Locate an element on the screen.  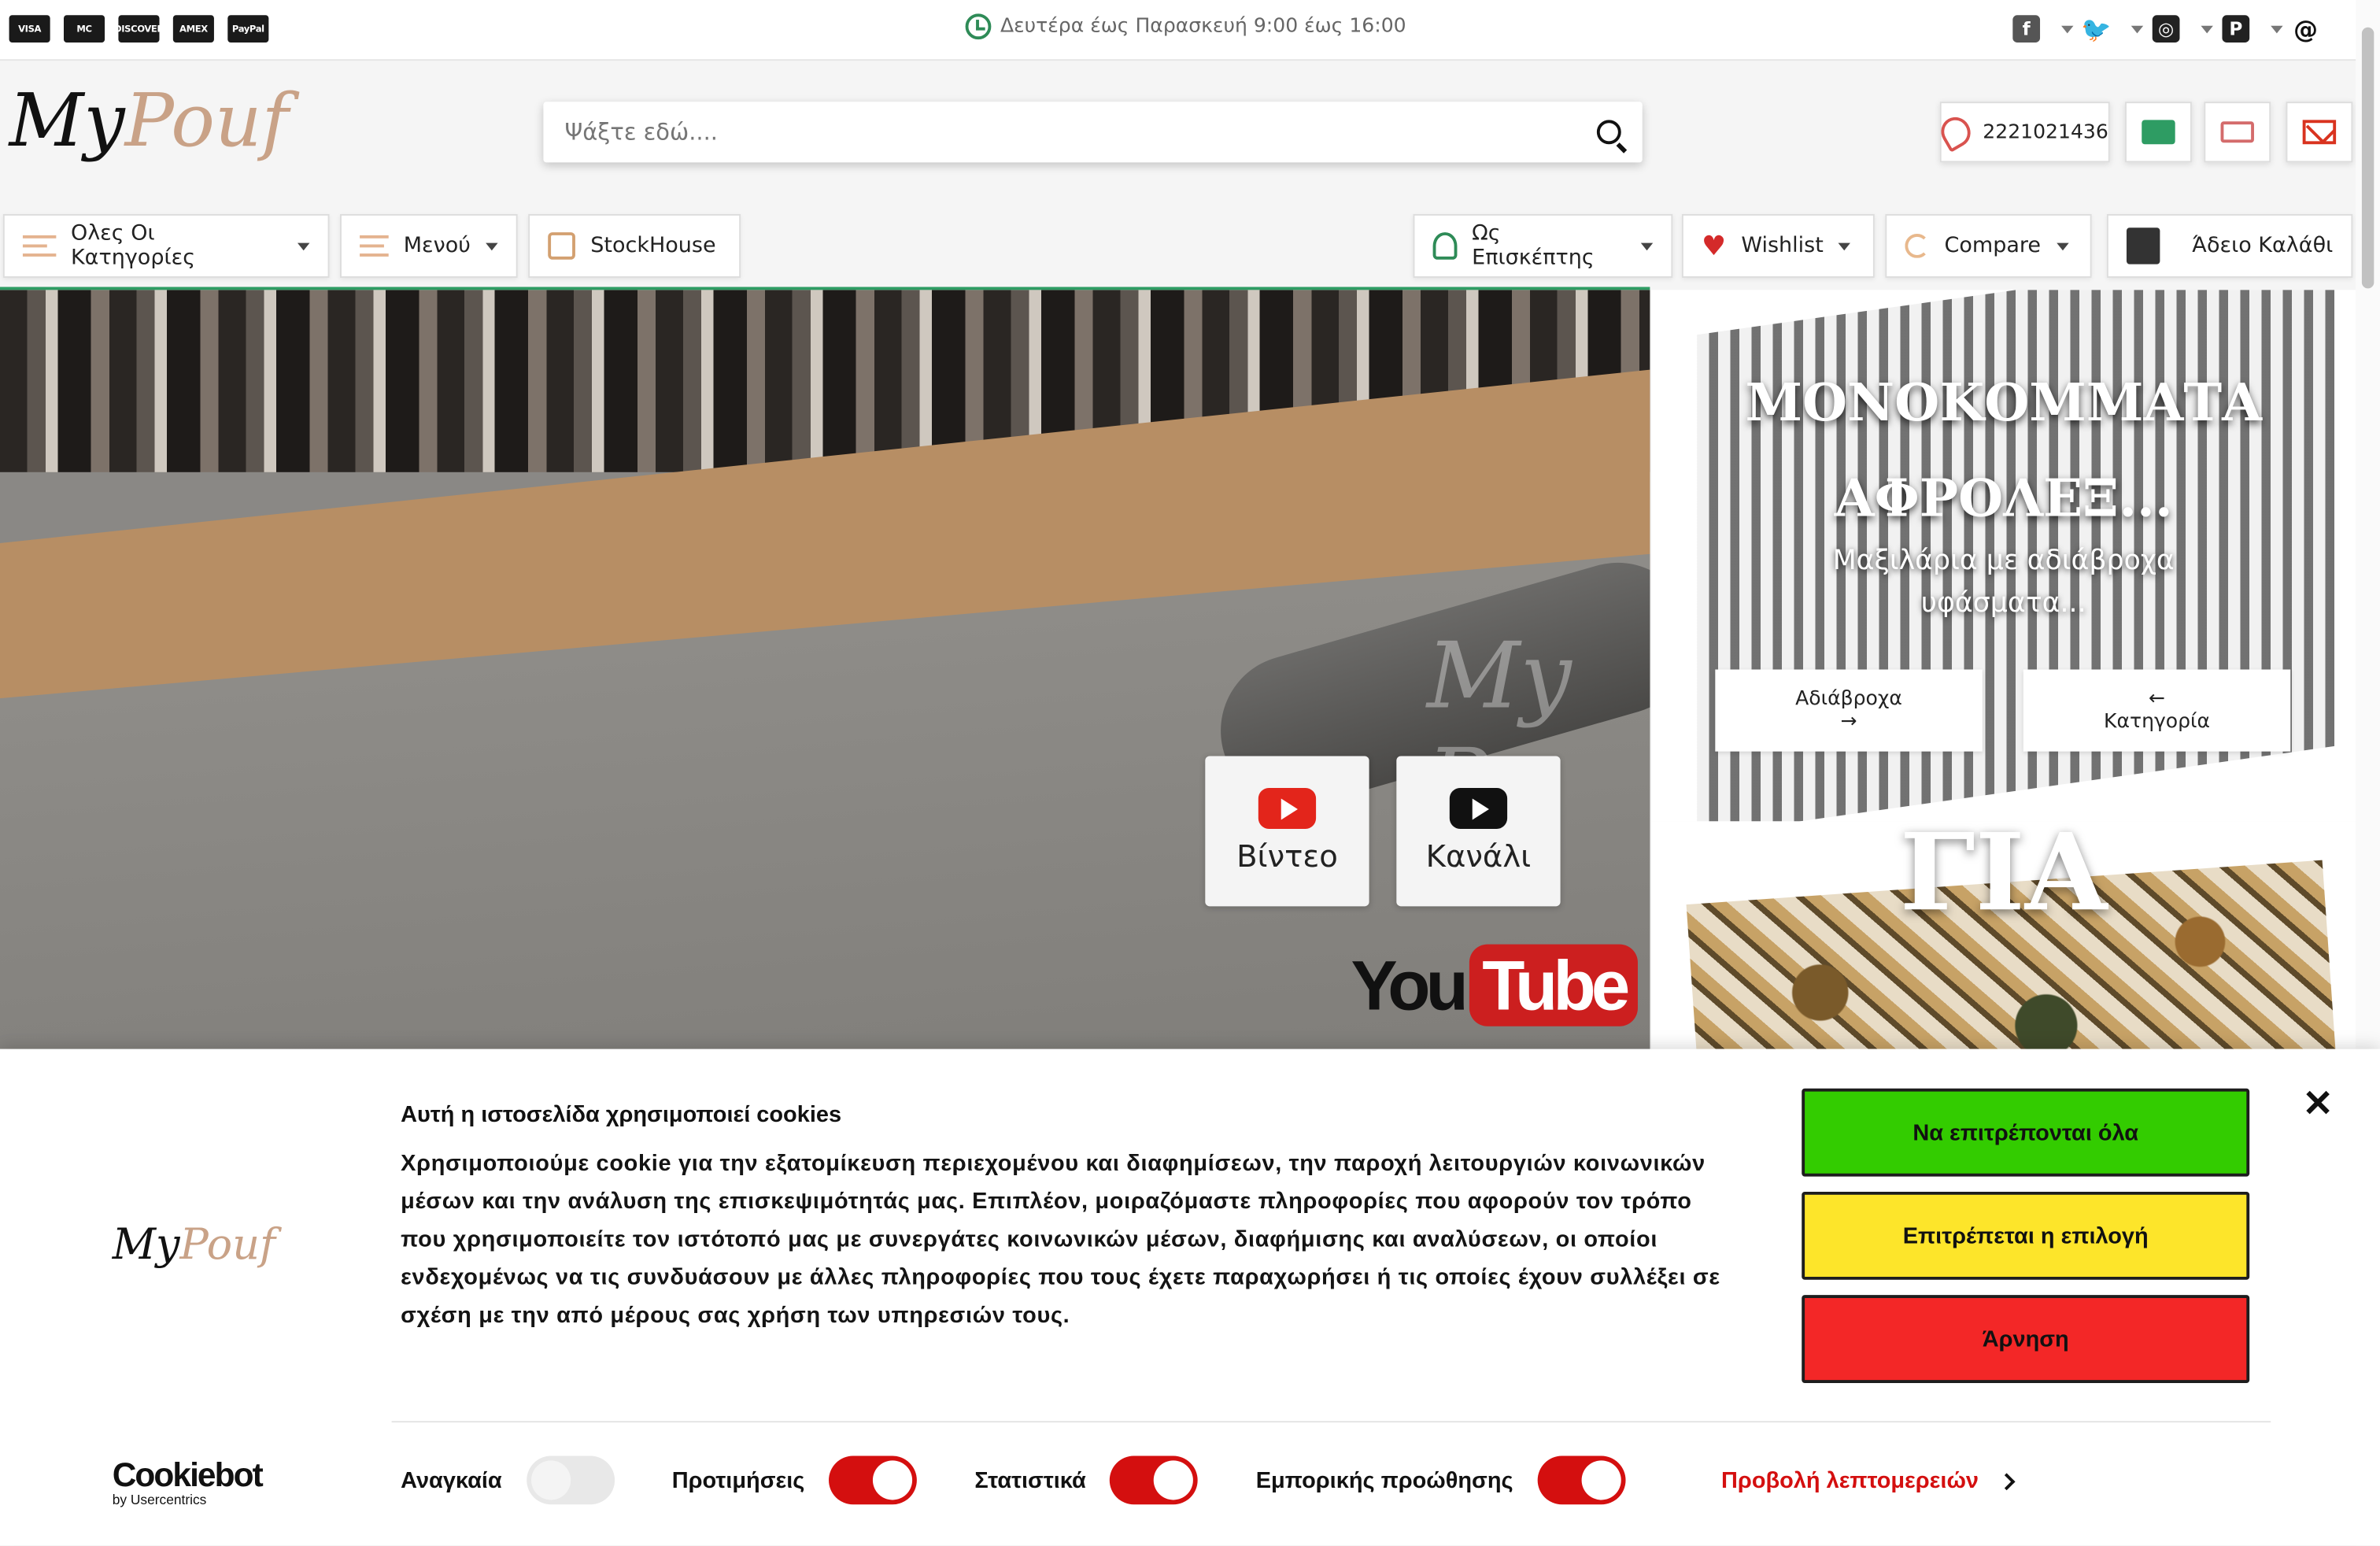
waterproof-button-label: Αδιάβροχα is located at coordinates (1848, 699).